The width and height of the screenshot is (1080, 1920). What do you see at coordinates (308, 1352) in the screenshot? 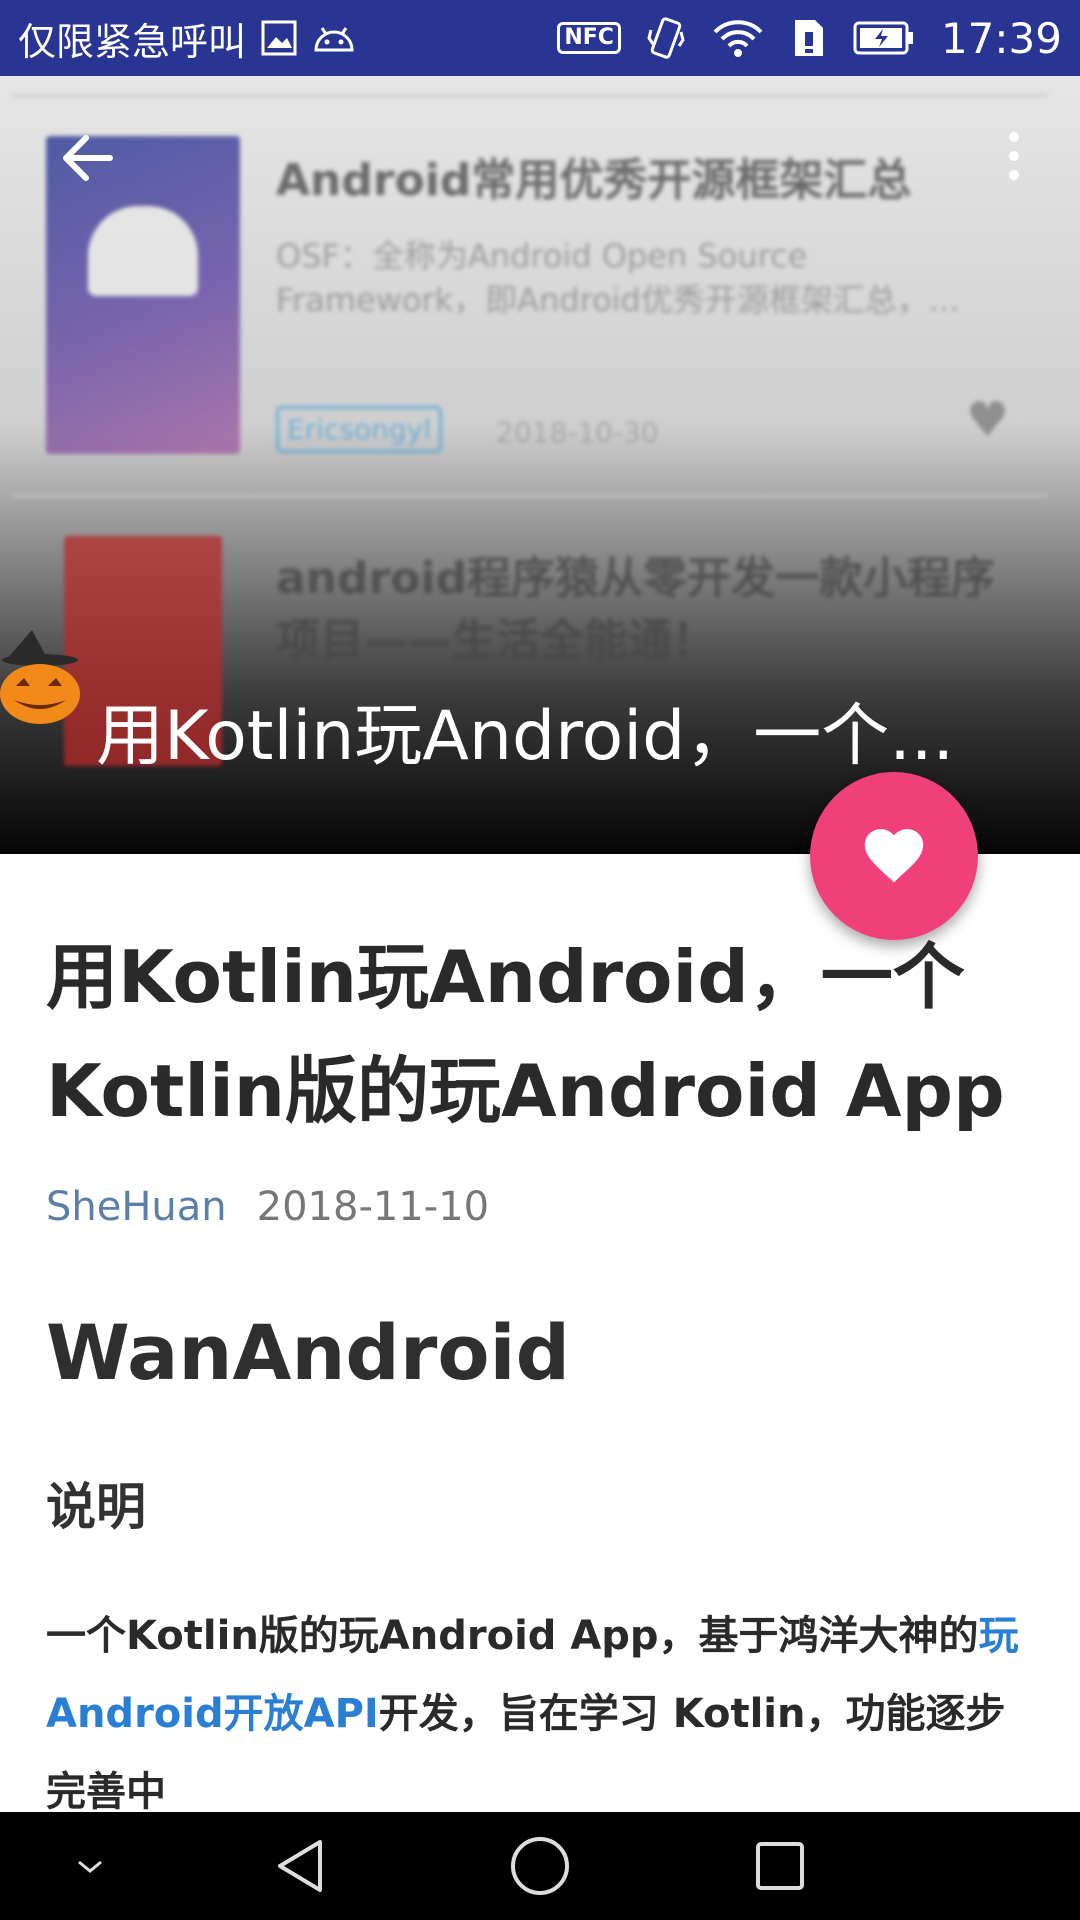
I see `content-heading: WanAndroid` at bounding box center [308, 1352].